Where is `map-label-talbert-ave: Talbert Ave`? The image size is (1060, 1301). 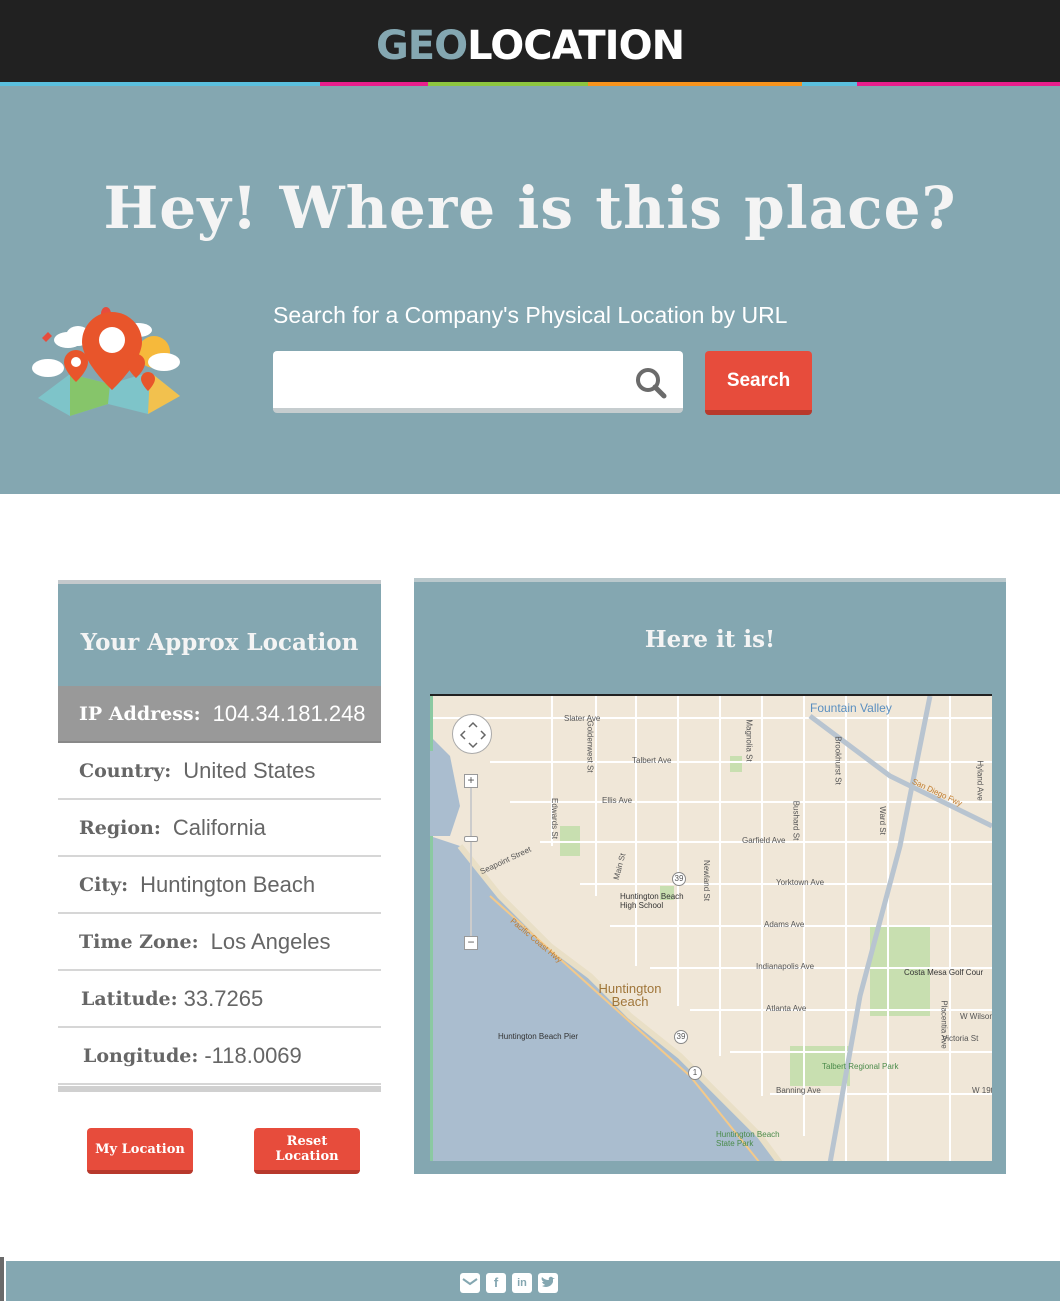 map-label-talbert-ave: Talbert Ave is located at coordinates (652, 760).